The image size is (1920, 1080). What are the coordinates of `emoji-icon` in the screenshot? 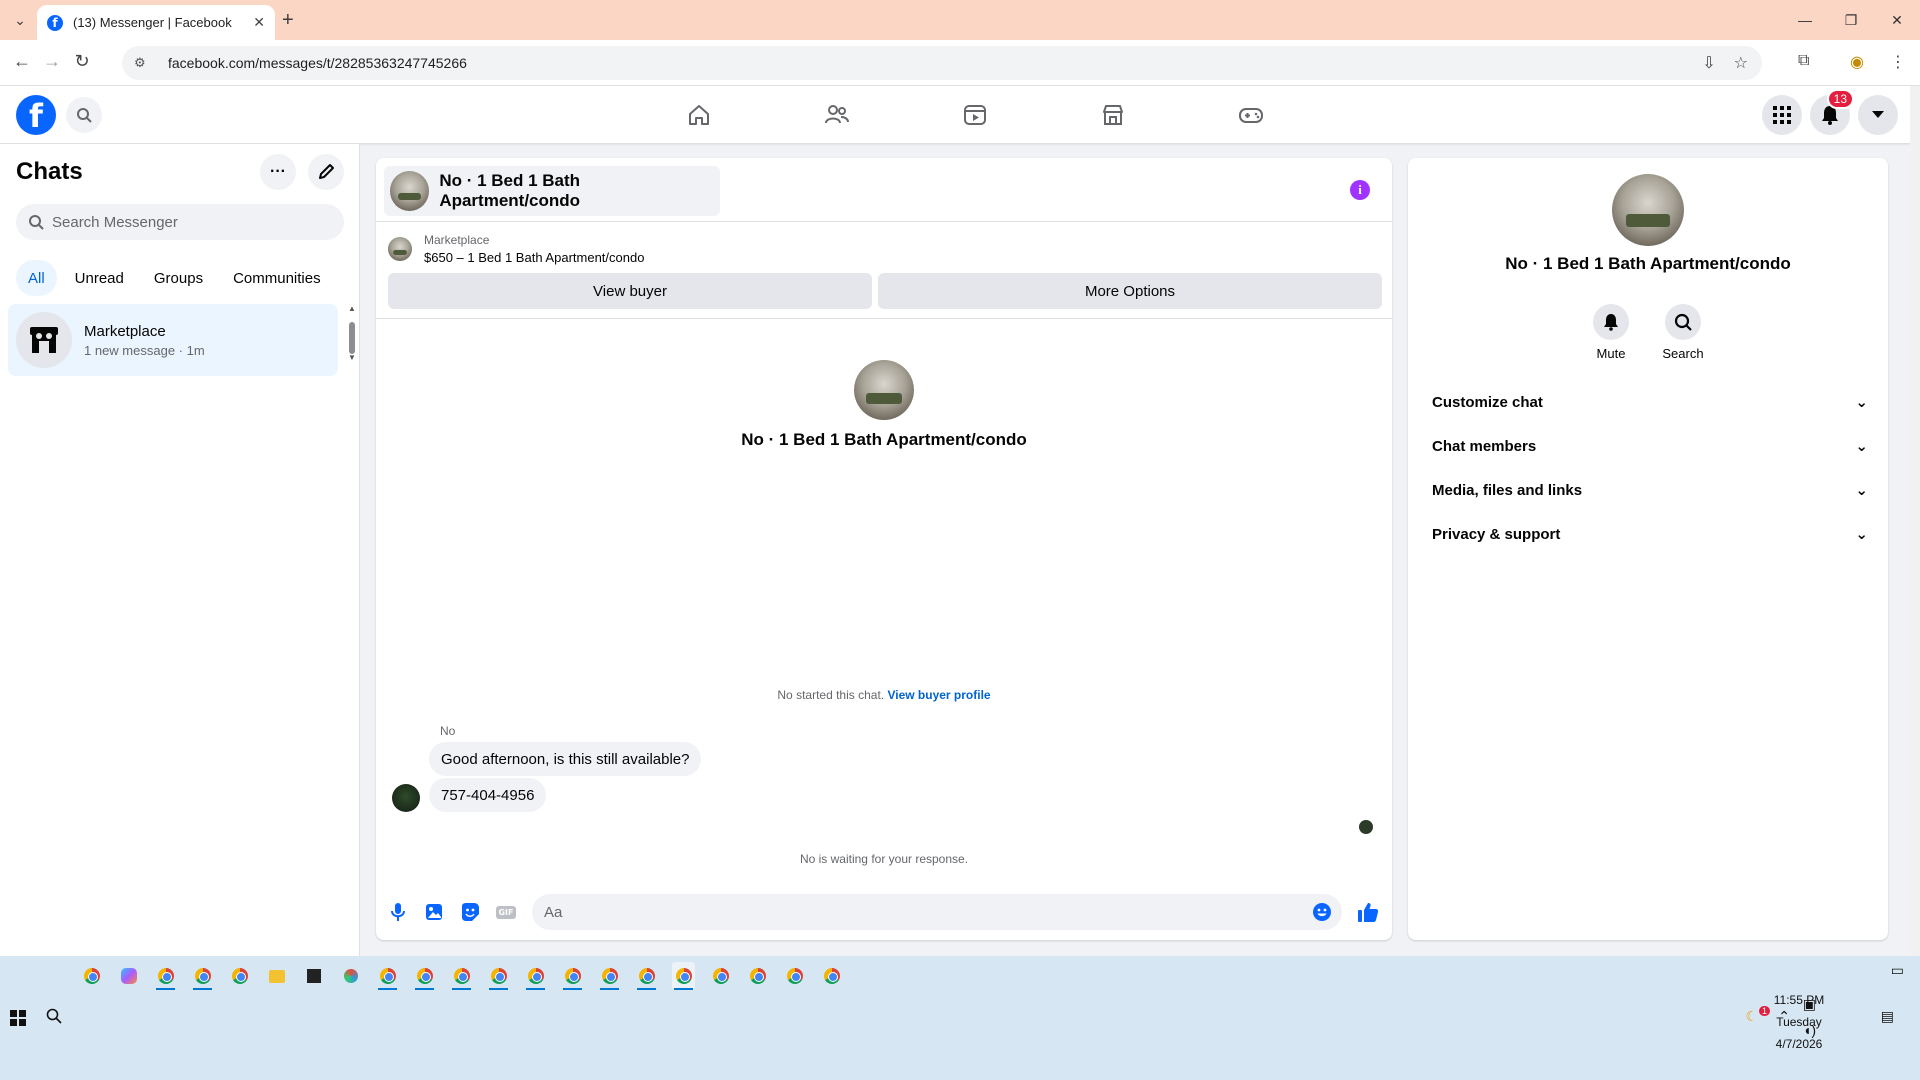 It's located at (1322, 912).